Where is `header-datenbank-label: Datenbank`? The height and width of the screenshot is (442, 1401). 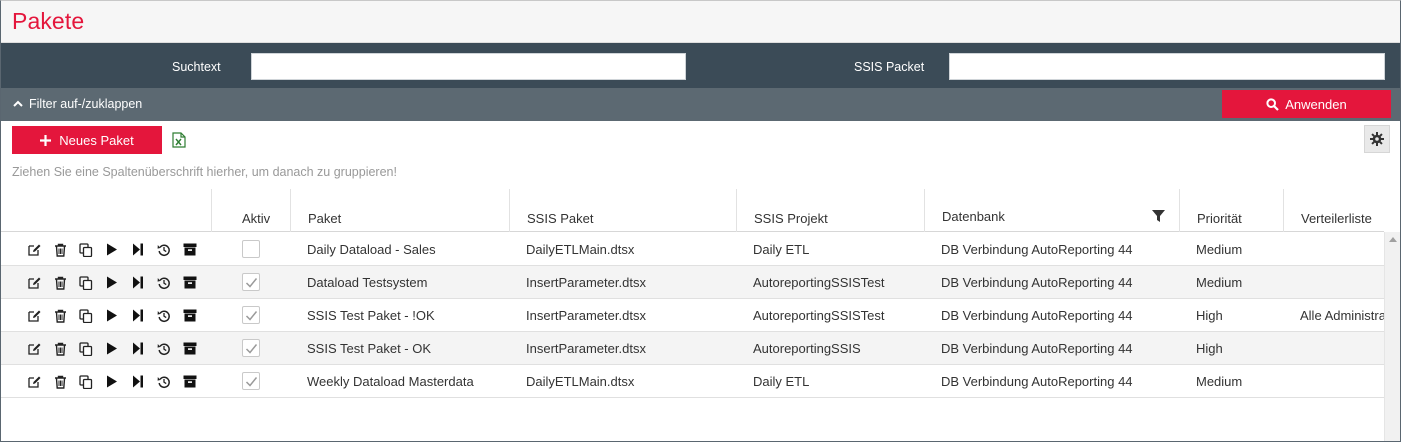
header-datenbank-label: Datenbank is located at coordinates (973, 216).